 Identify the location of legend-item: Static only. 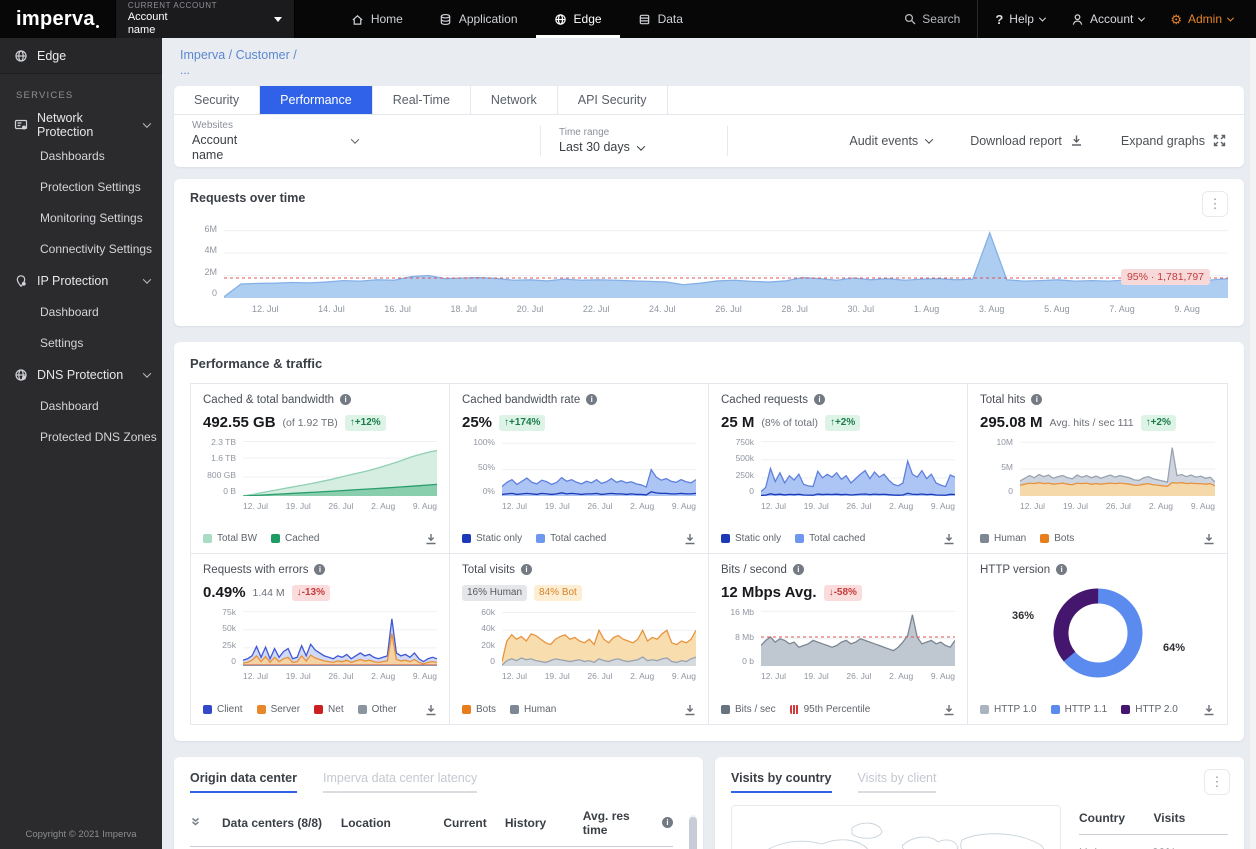
(751, 538).